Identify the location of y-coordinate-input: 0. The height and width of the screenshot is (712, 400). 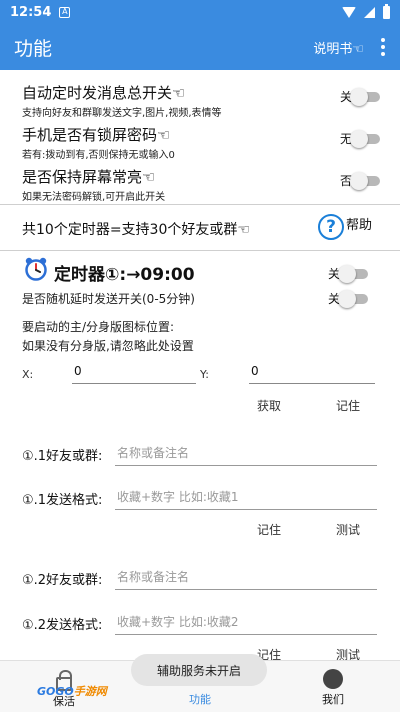
(312, 374).